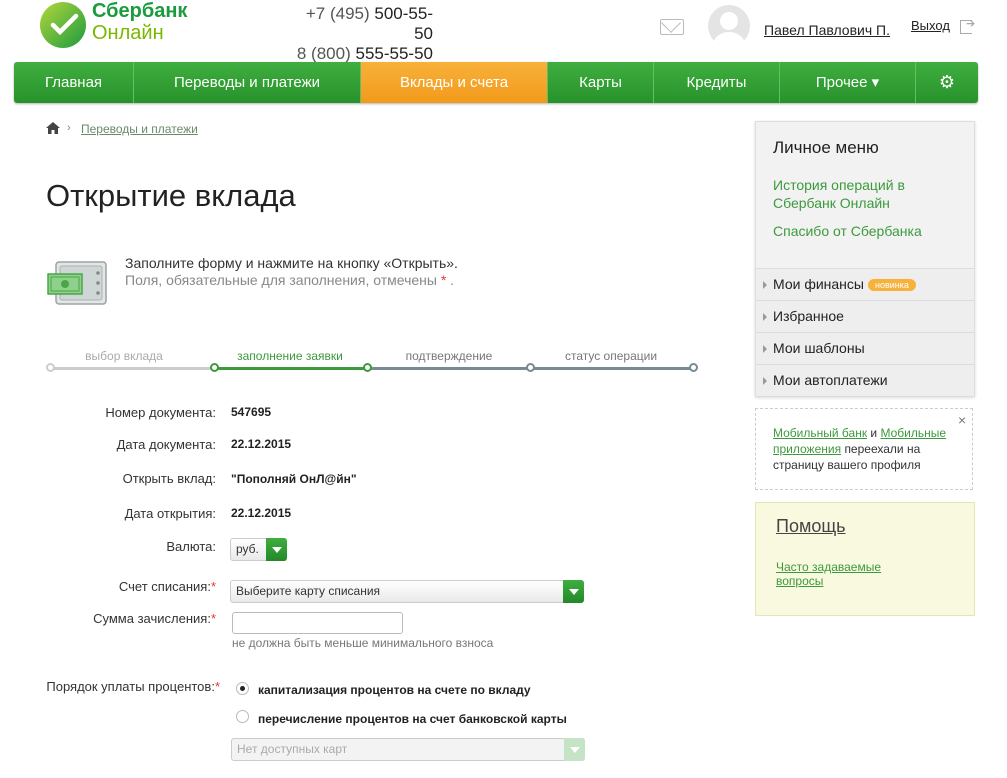 The width and height of the screenshot is (1007, 778). Describe the element at coordinates (164, 586) in the screenshot. I see `account-label-text: Счет списания:` at that location.